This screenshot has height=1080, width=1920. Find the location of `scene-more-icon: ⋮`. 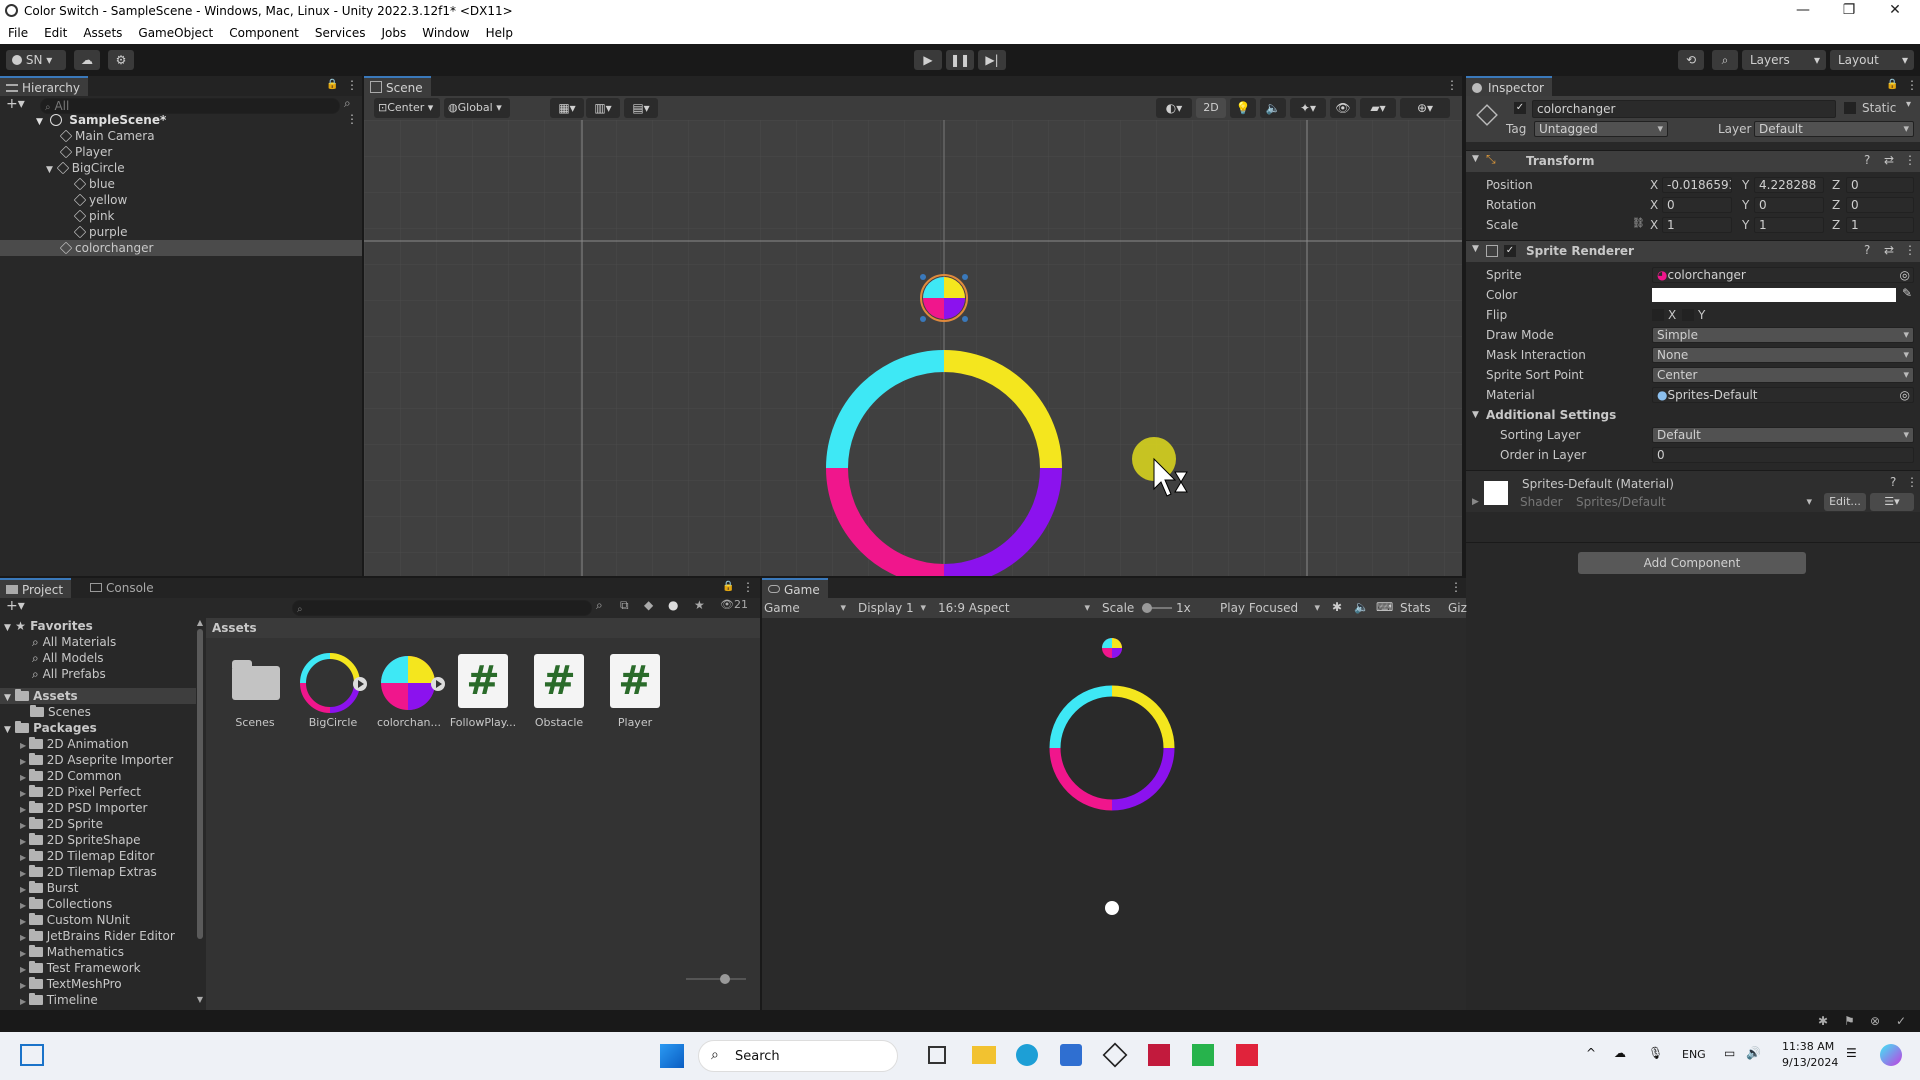

scene-more-icon: ⋮ is located at coordinates (352, 119).